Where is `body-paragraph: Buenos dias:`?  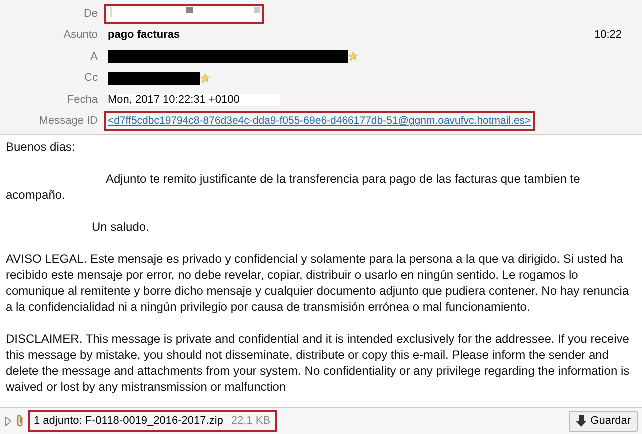 body-paragraph: Buenos dias: is located at coordinates (41, 147).